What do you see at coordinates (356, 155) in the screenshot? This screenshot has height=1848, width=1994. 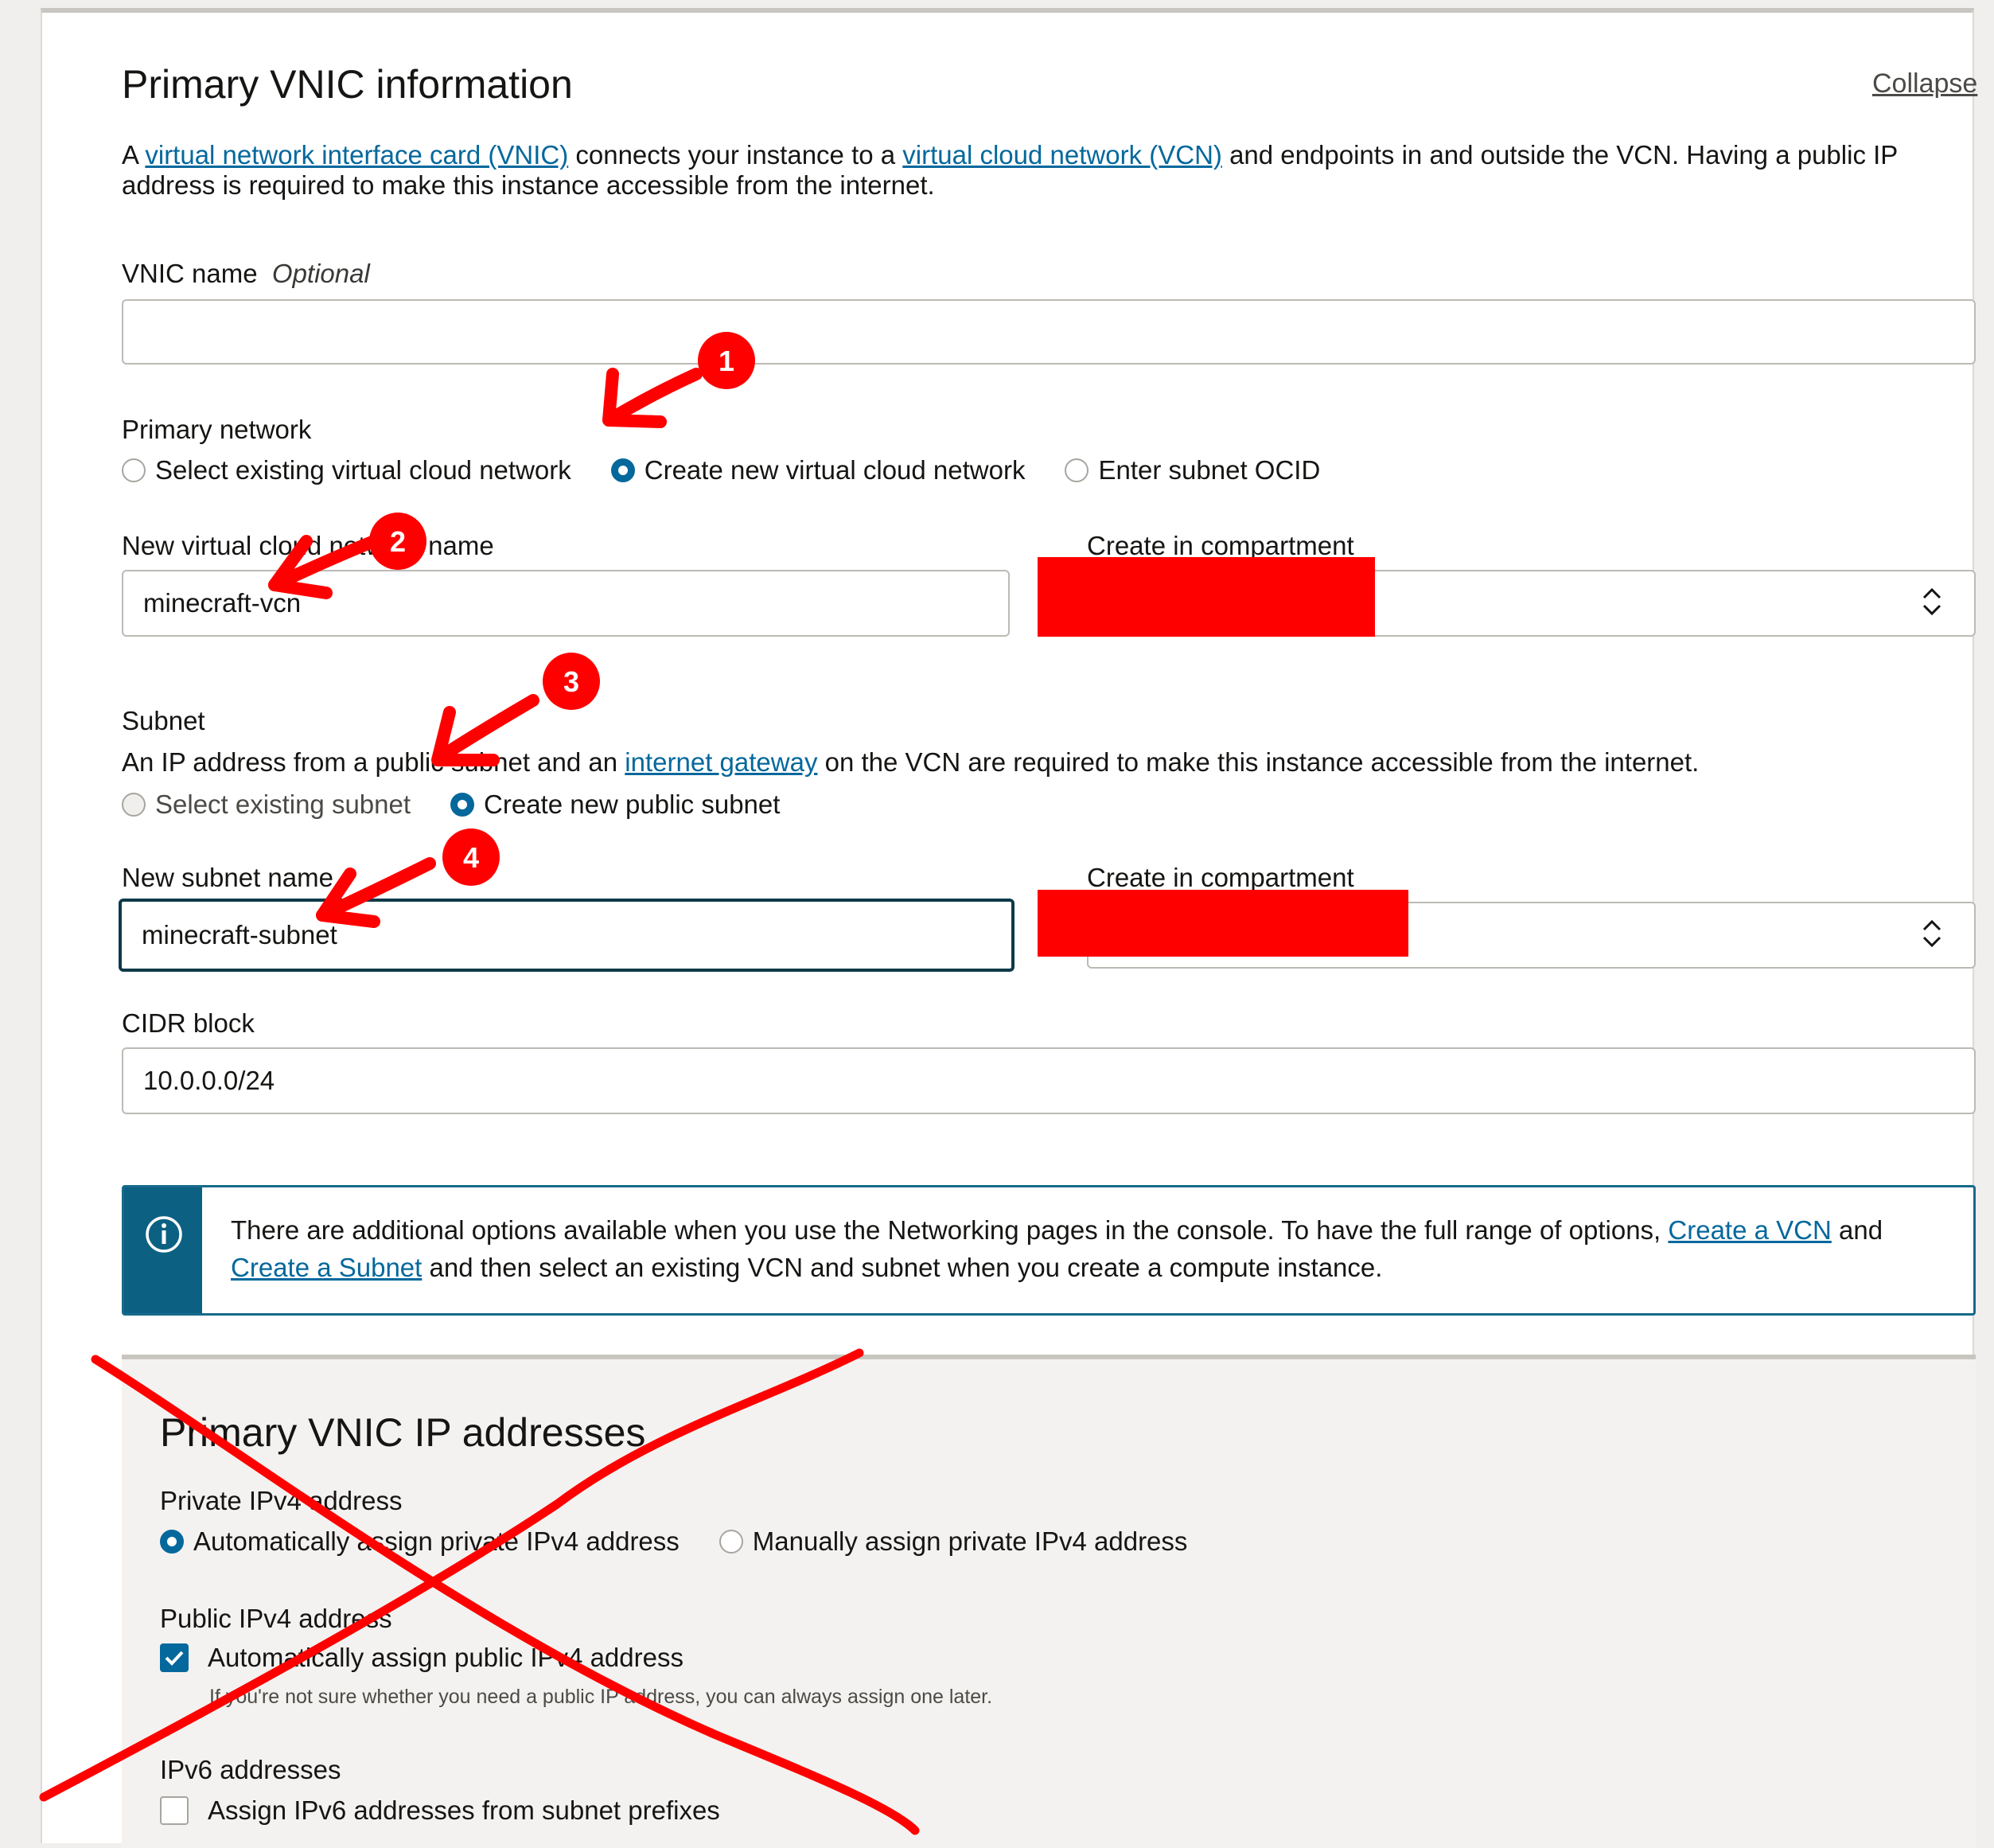 I see `vnic-doc-link: virtual network interface card (VNIC)` at bounding box center [356, 155].